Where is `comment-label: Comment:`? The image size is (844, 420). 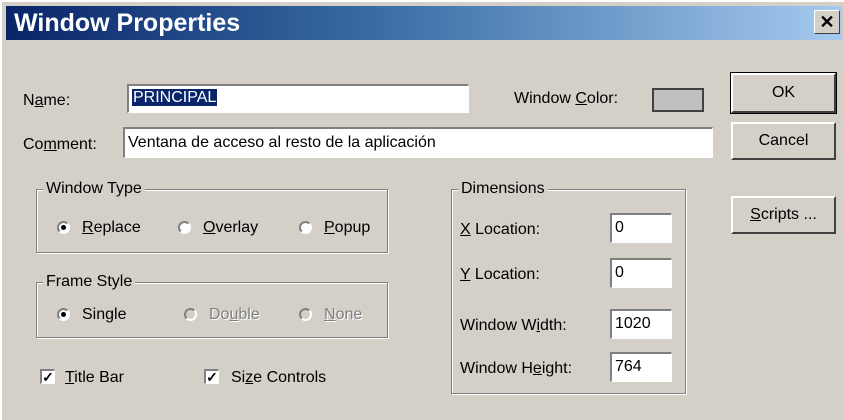
comment-label: Comment: is located at coordinates (60, 144).